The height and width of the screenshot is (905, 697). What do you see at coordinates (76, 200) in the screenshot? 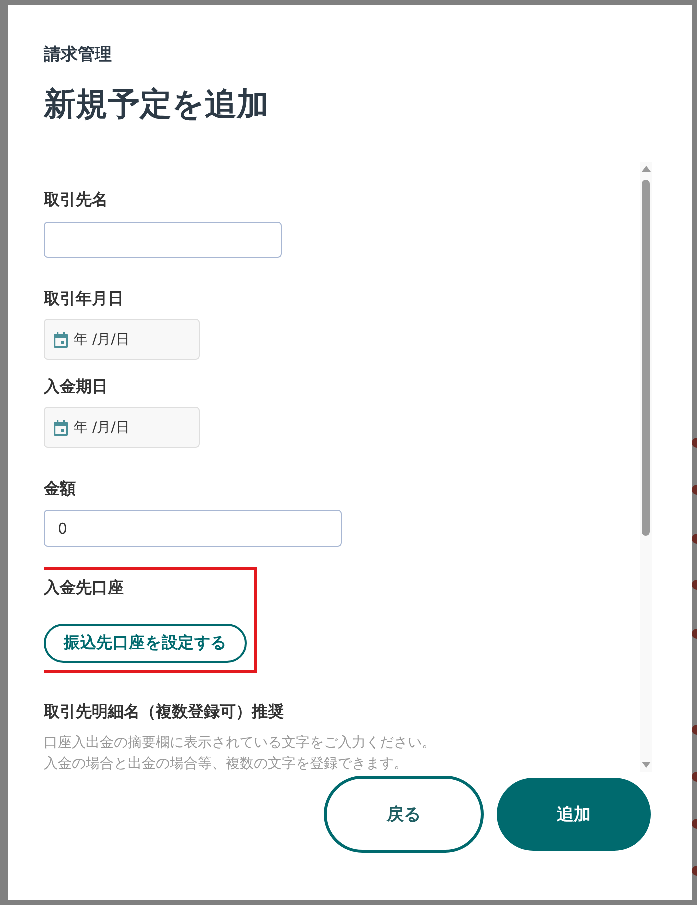
I see `field-label: 取引先名` at bounding box center [76, 200].